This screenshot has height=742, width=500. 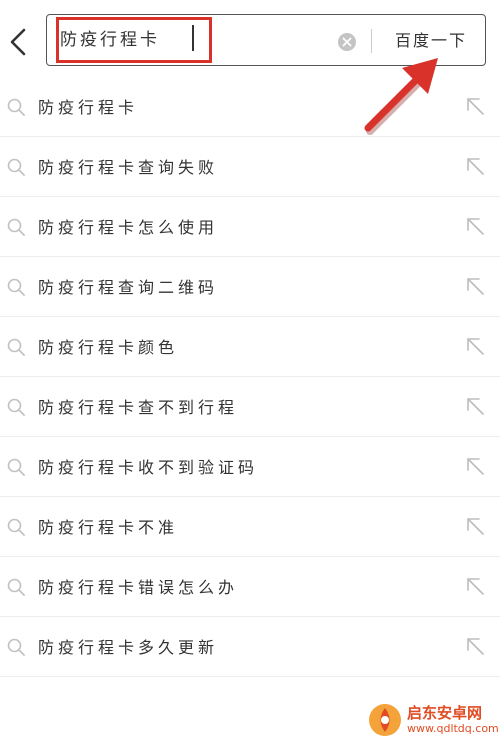 I want to click on suggestion-item-10: 防疫行程卡多久更新, so click(x=250, y=647).